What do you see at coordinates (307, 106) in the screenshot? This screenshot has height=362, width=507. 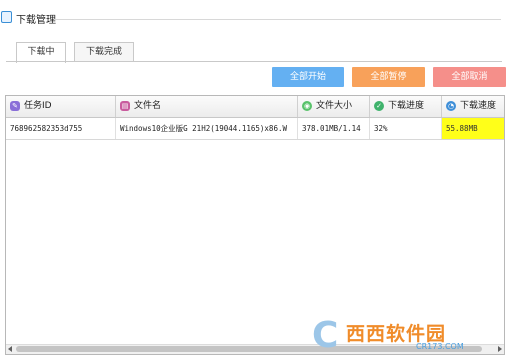 I see `size-icon: ◉` at bounding box center [307, 106].